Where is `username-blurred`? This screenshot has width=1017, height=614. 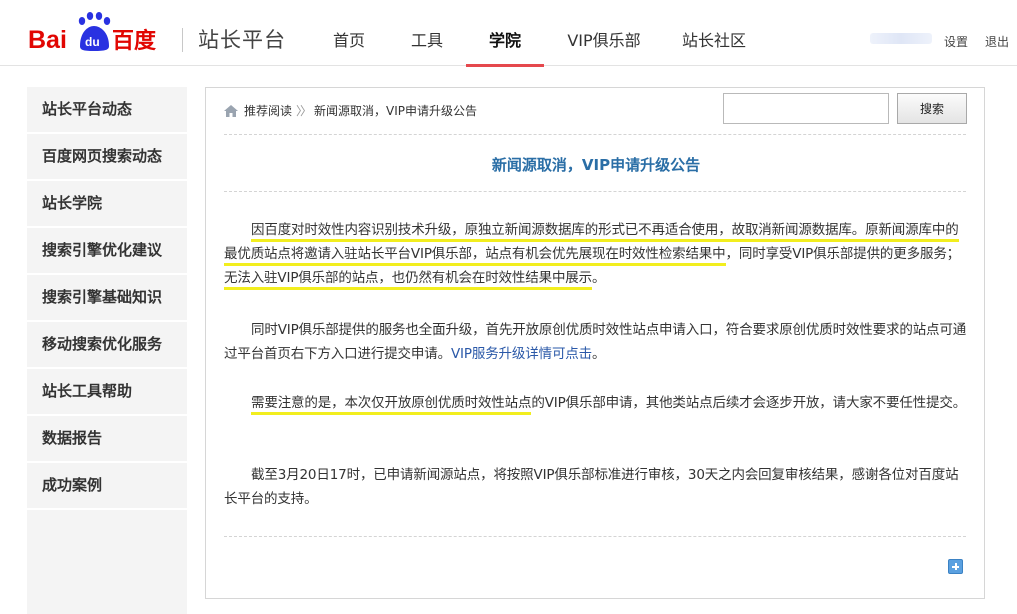
username-blurred is located at coordinates (901, 38).